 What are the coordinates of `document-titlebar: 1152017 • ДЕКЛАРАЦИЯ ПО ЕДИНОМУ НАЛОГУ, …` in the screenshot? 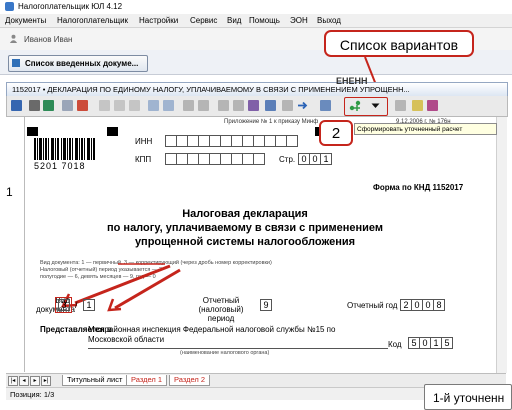 It's located at (257, 89).